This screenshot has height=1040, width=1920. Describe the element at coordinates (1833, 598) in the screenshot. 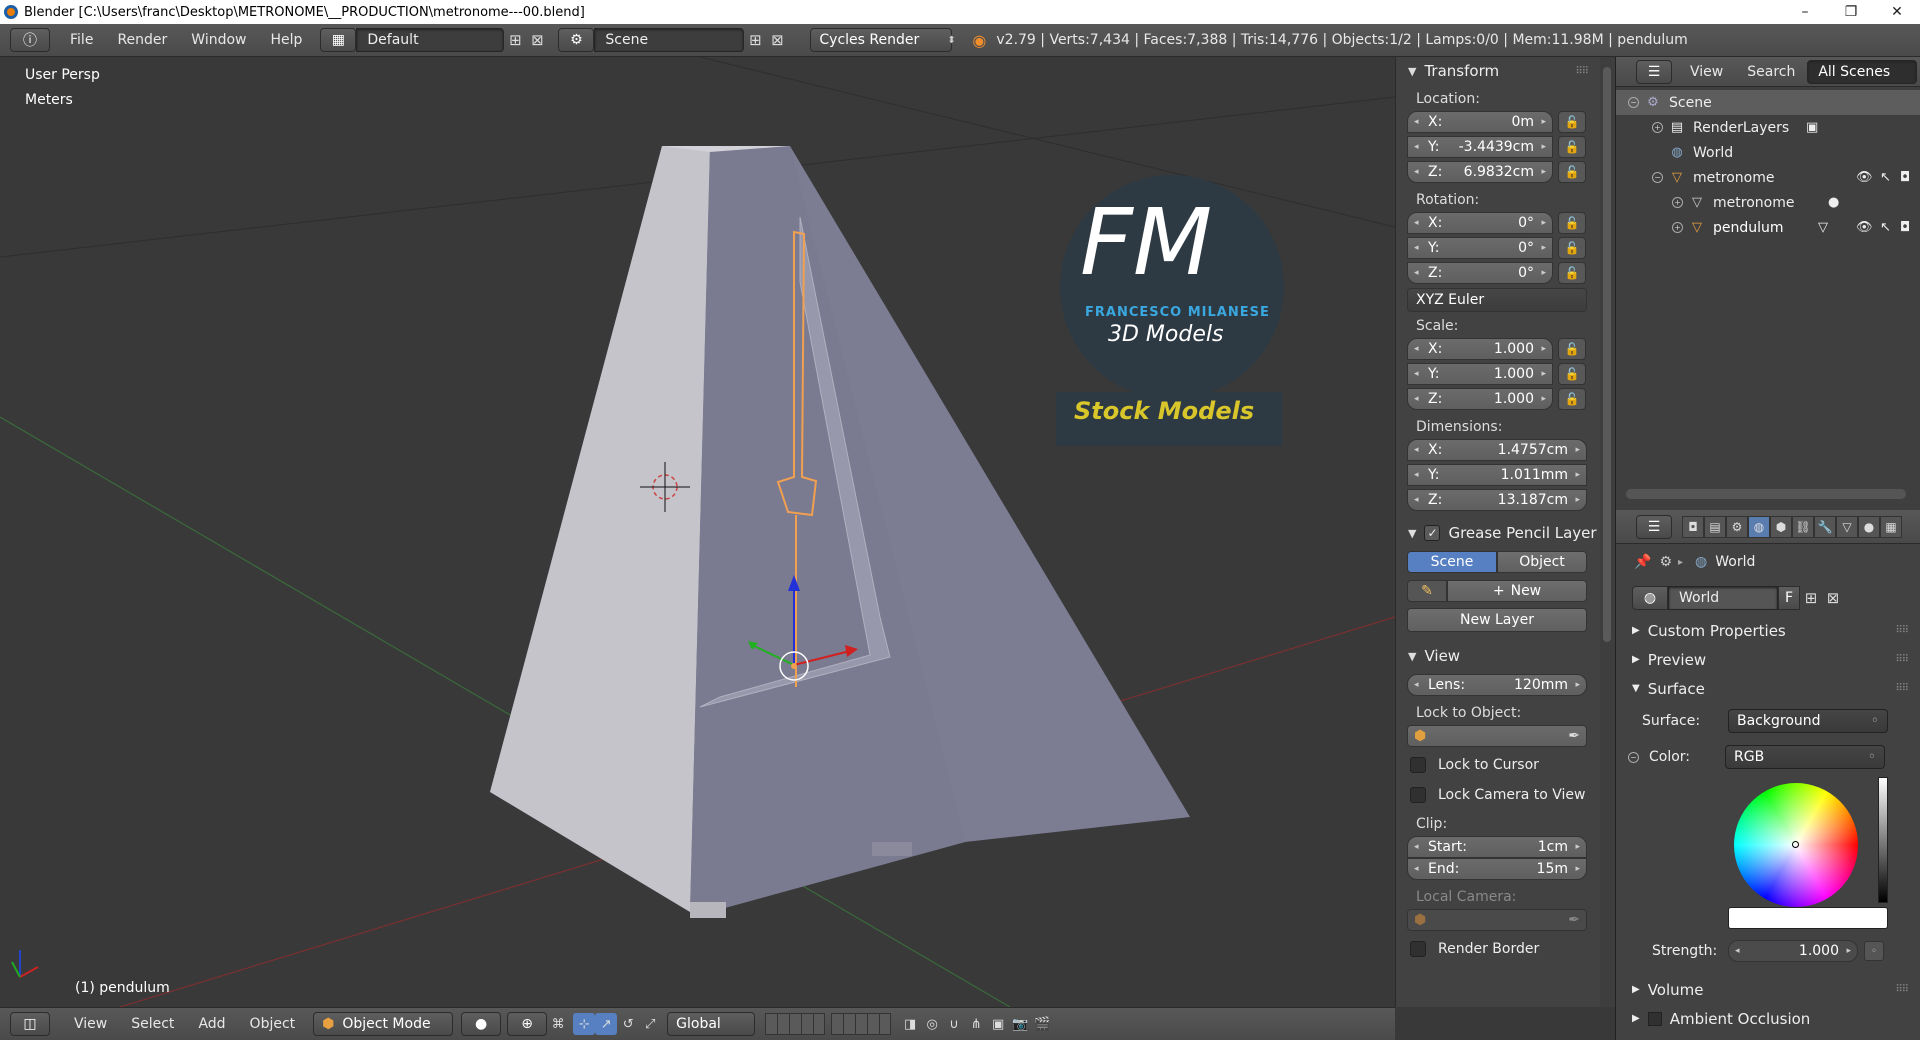

I see `remove-world-icon: ⊠` at that location.